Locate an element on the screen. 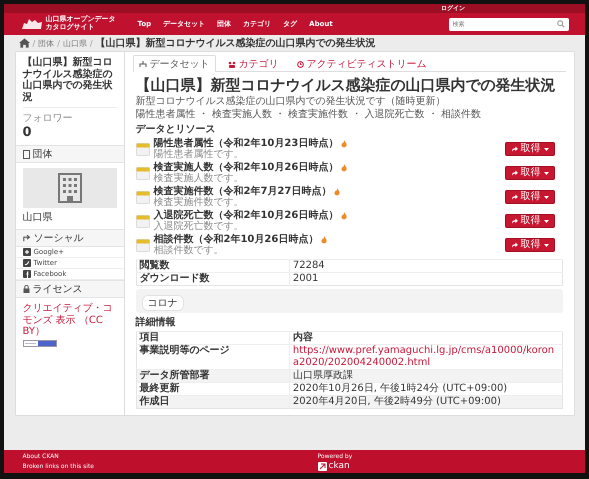  resource-description: 検査実施件数です。 is located at coordinates (199, 202).